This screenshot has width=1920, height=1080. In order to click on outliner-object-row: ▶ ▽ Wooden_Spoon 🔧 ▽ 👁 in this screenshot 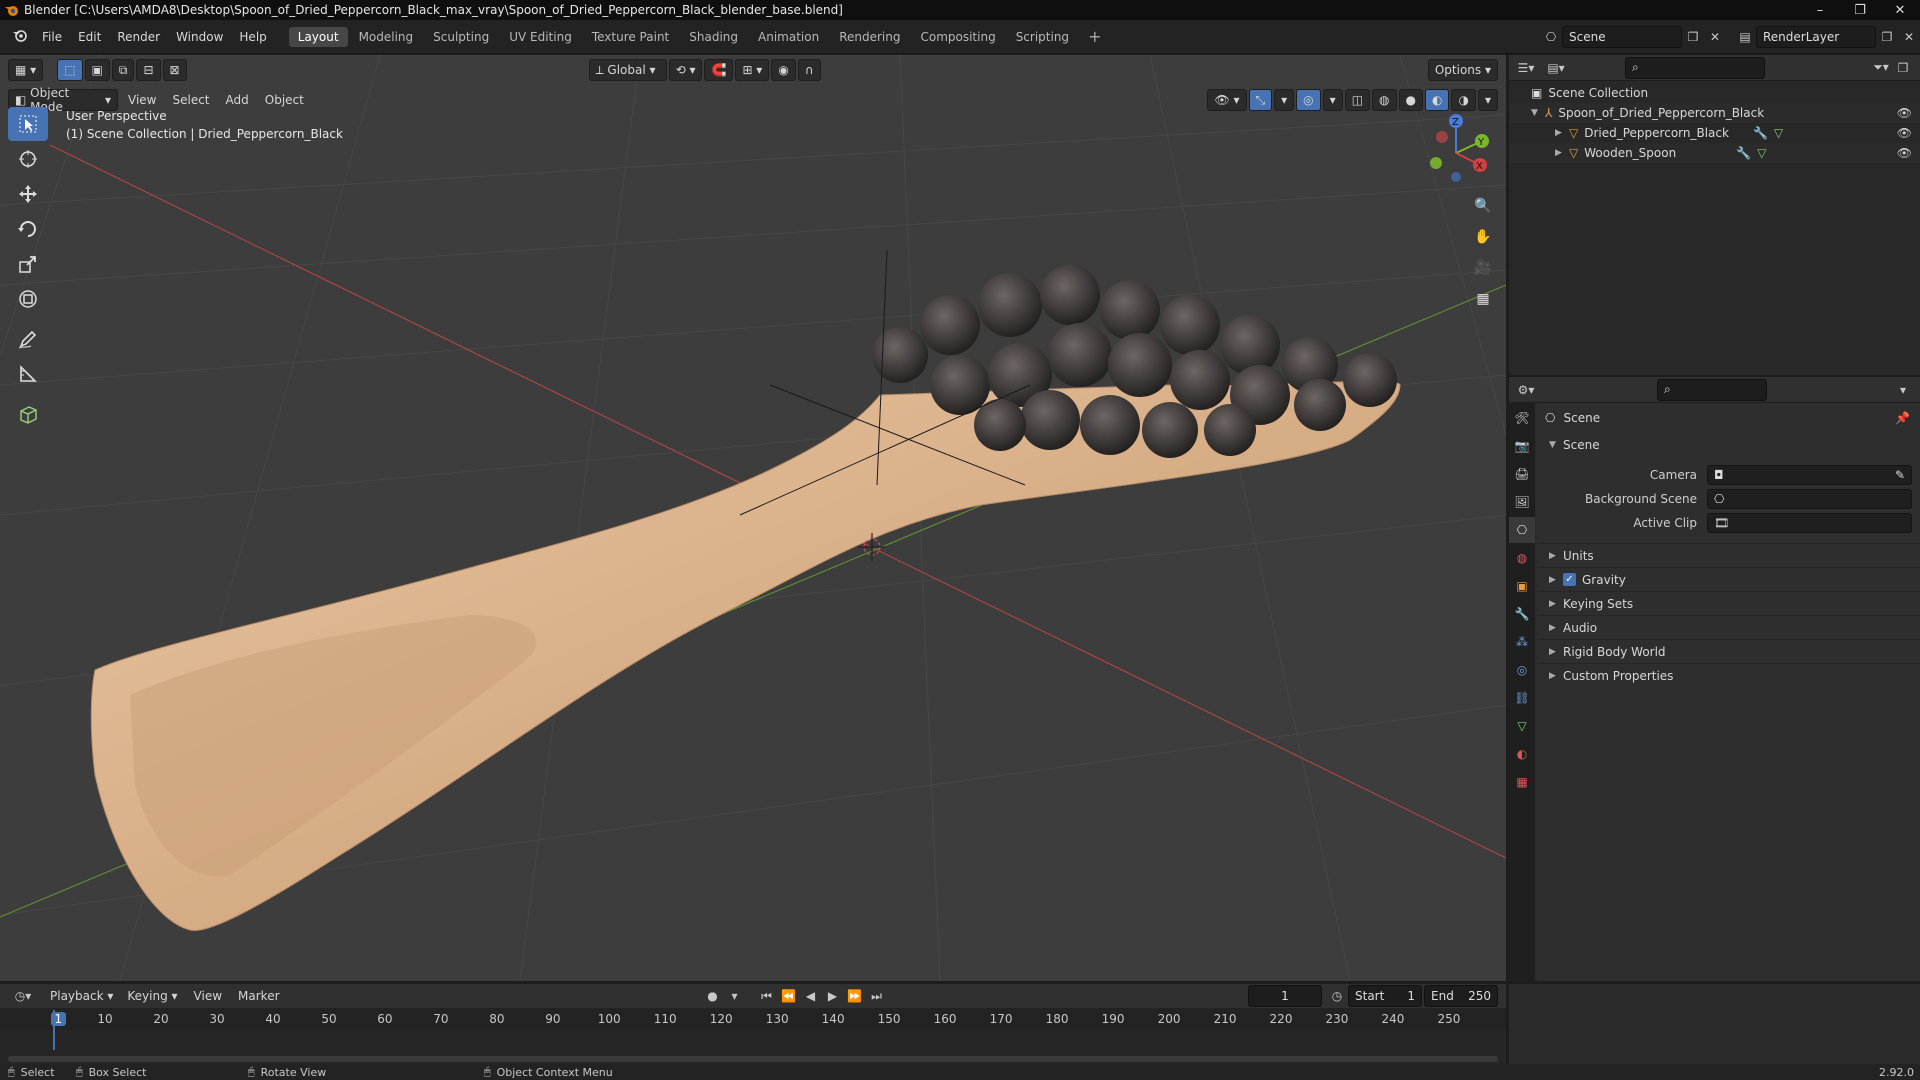, I will do `click(1714, 153)`.